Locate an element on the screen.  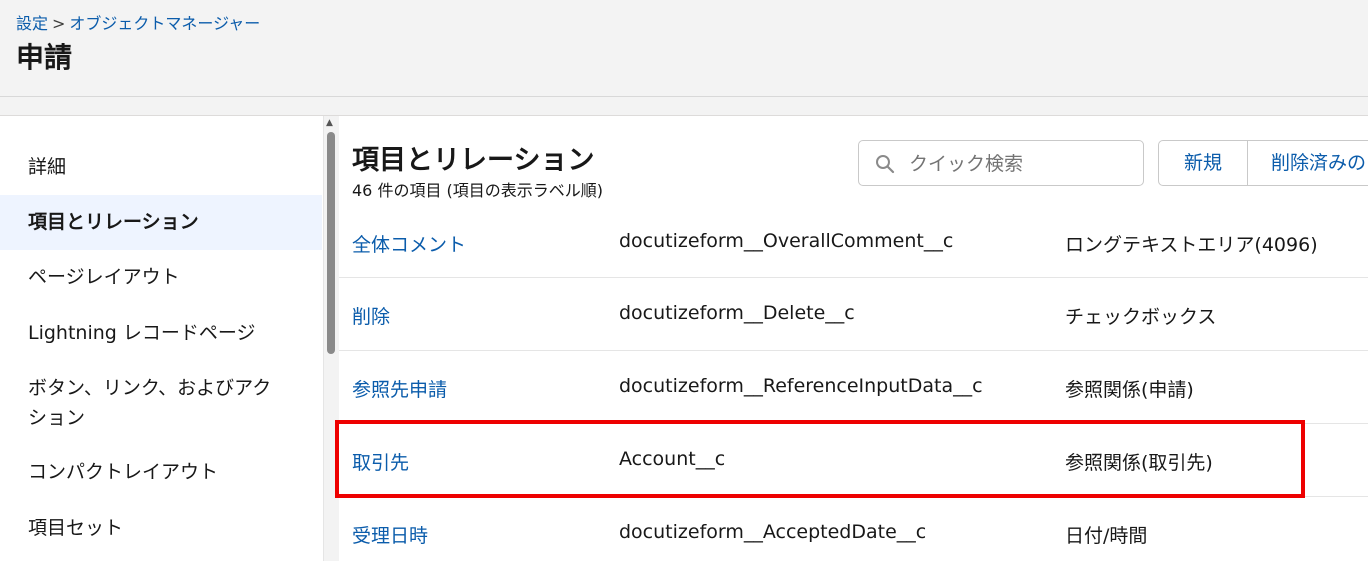
table-row: 削除 docutizeform__Delete__c チェックボックス is located at coordinates (853, 314).